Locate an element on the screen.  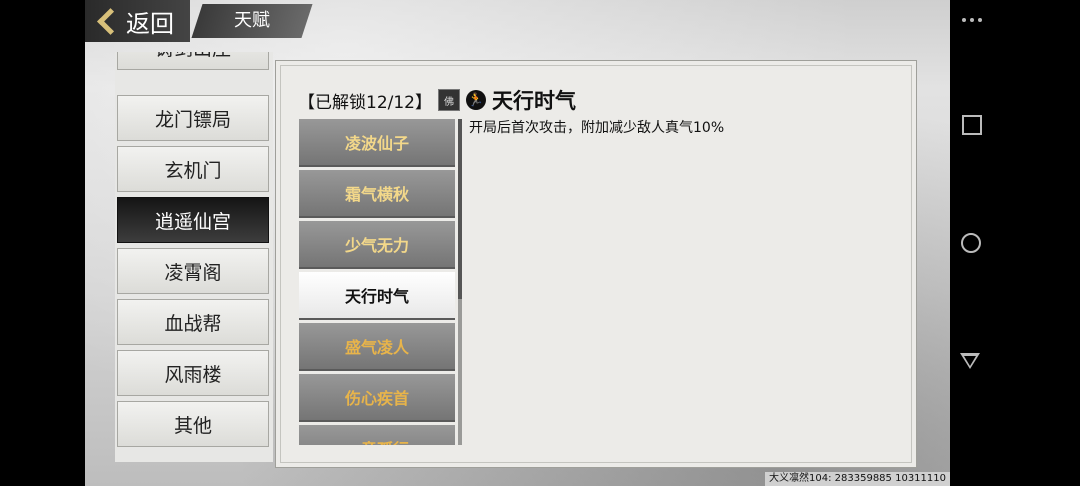
talent-item: 凌波仙子 is located at coordinates (377, 143).